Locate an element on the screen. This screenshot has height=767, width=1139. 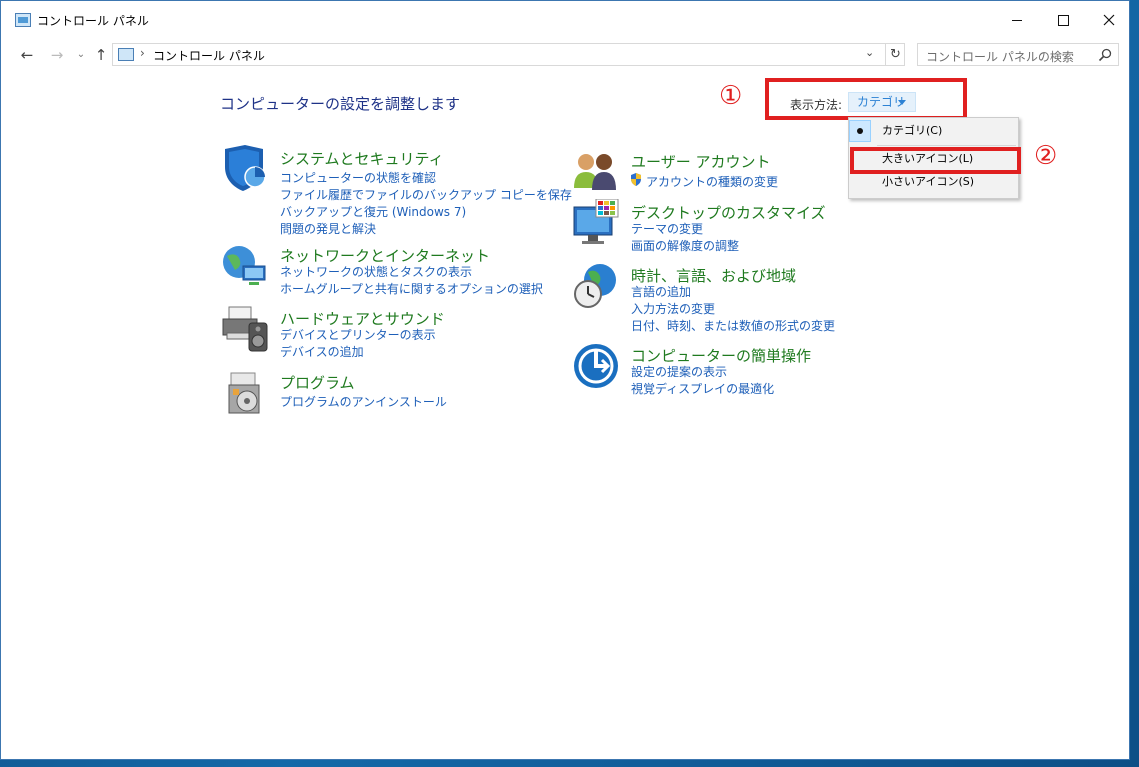
back-button: ← is located at coordinates (27, 55).